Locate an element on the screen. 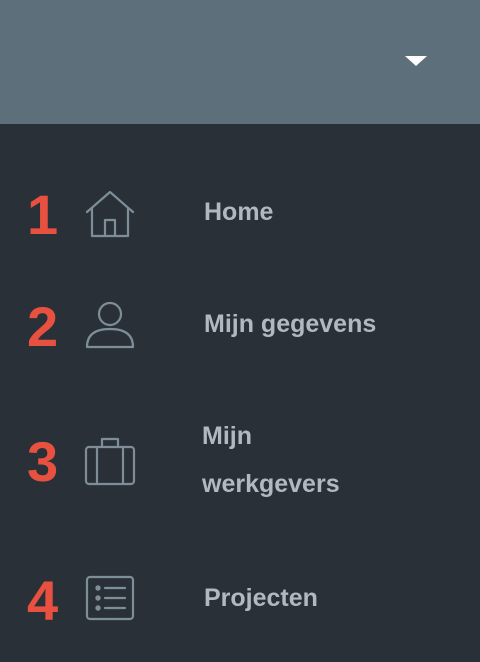  menu-item-label: Mijn werkgevers is located at coordinates (302, 460).